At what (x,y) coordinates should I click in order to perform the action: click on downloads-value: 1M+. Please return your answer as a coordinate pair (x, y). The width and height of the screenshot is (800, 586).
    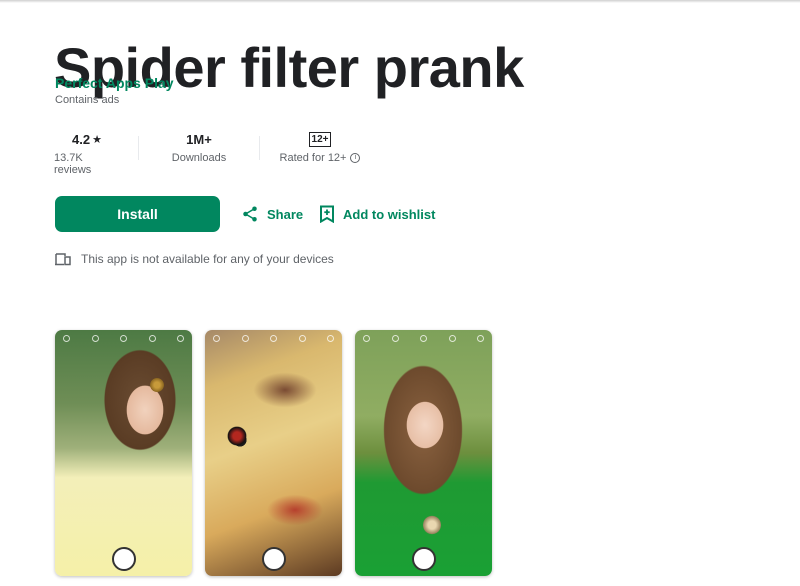
    Looking at the image, I should click on (199, 139).